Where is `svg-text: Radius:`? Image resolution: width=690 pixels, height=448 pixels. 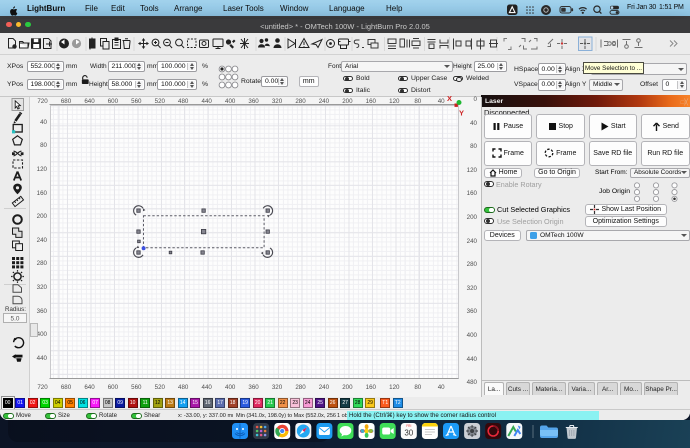 svg-text: Radius: is located at coordinates (15, 309).